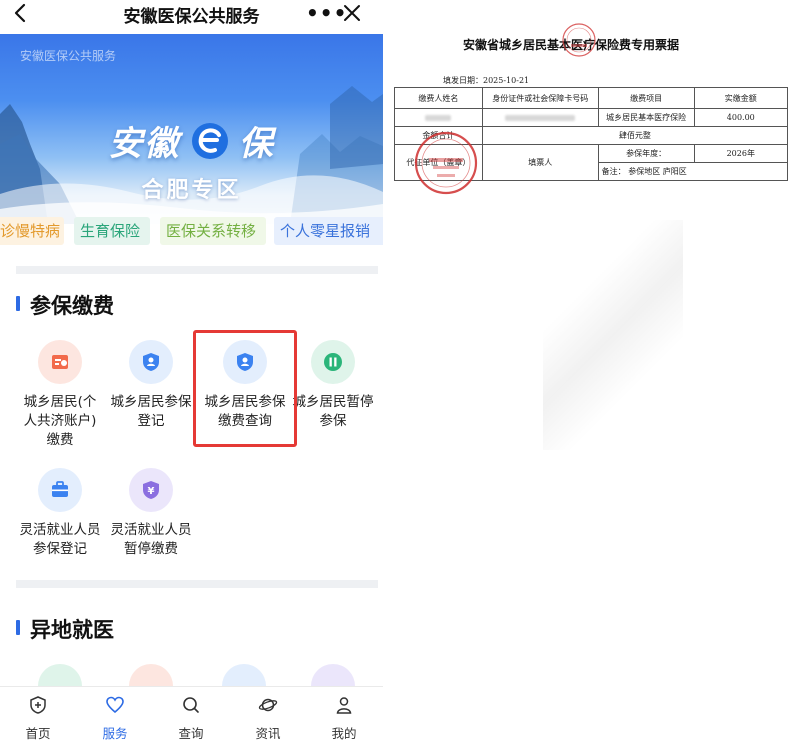  What do you see at coordinates (328, 231) in the screenshot?
I see `chip-personal-reimbursement: 个人零星报销` at bounding box center [328, 231].